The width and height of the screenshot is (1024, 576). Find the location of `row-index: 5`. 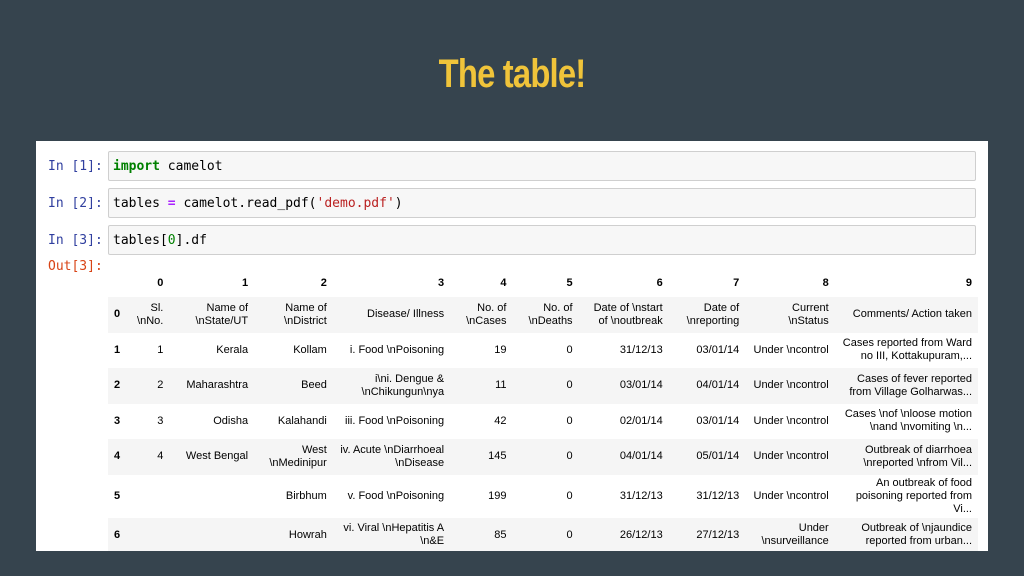

row-index: 5 is located at coordinates (117, 495).